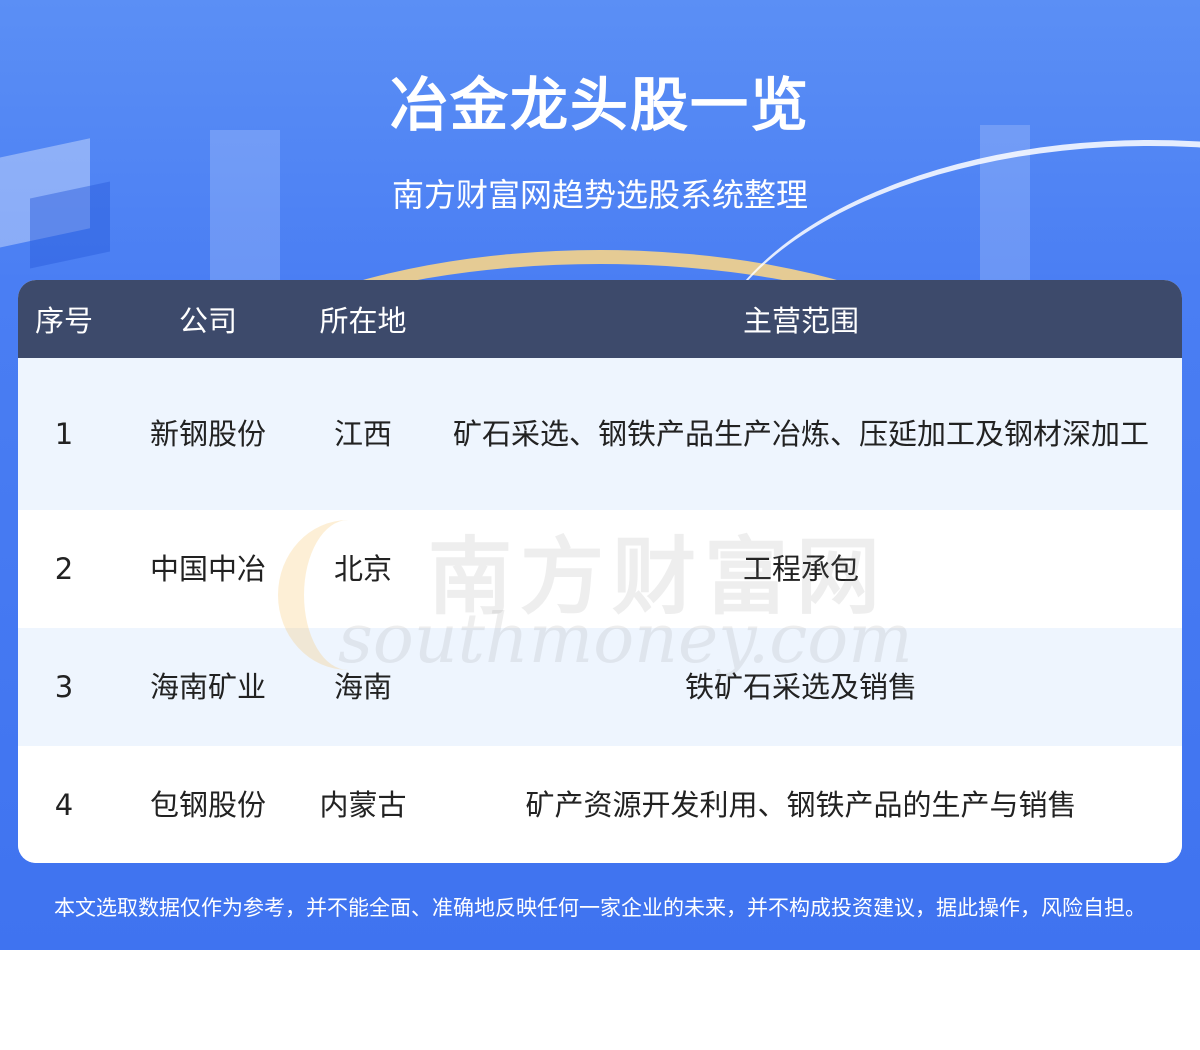 This screenshot has width=1200, height=1050. Describe the element at coordinates (600, 687) in the screenshot. I see `table-row: 3 海南矿业 海南 铁矿石采选及销售` at that location.